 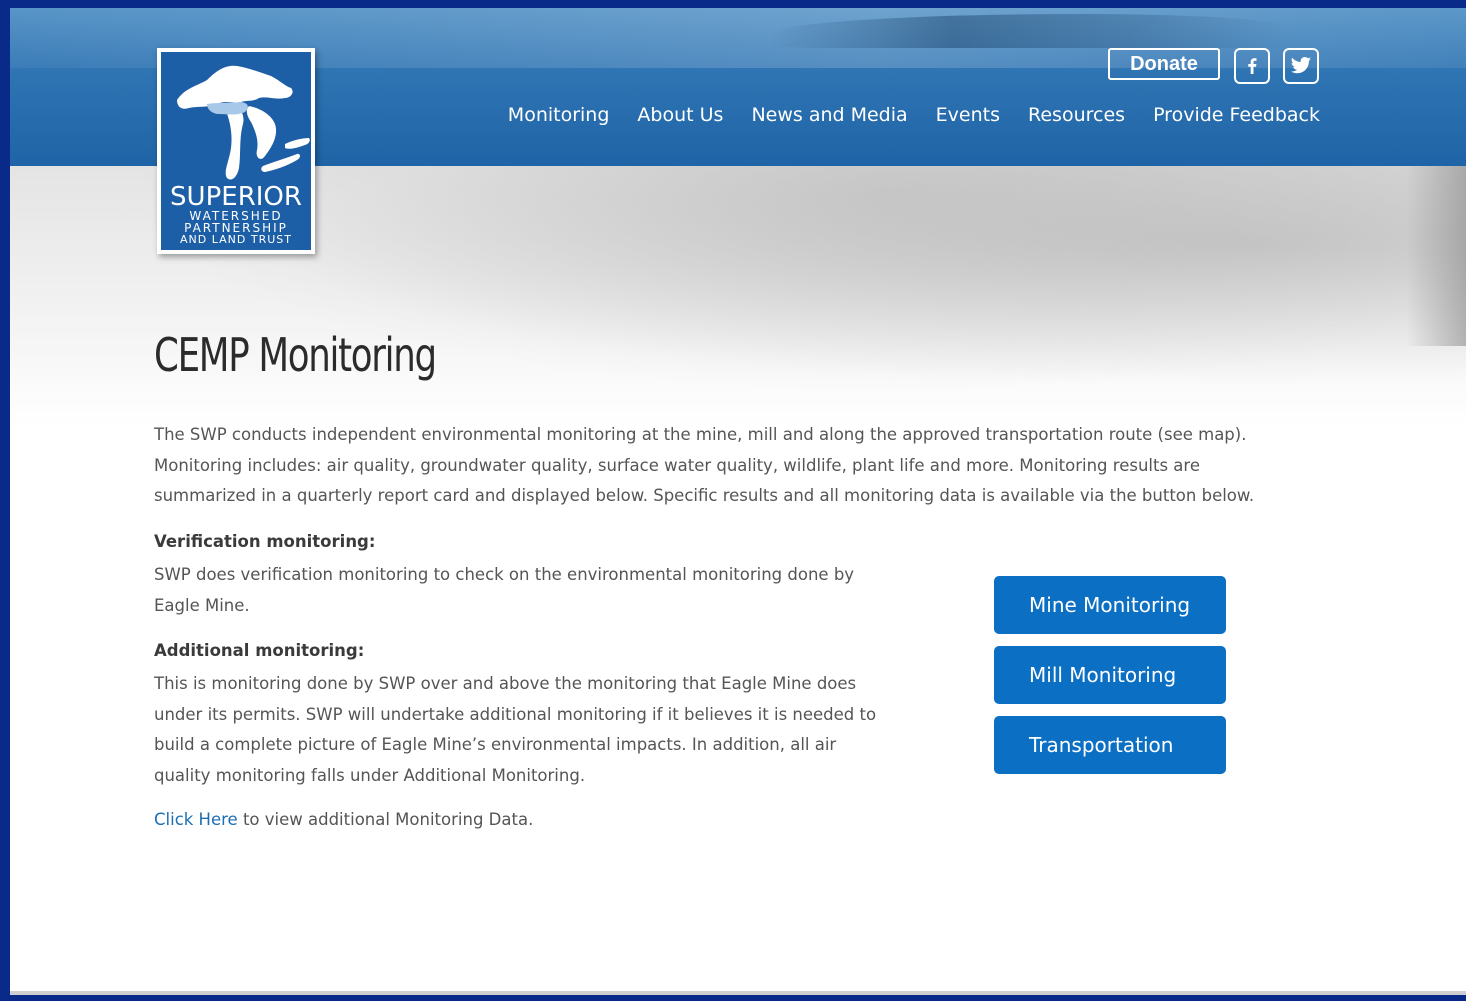 I want to click on transportation-button: Transportation, so click(x=1110, y=745).